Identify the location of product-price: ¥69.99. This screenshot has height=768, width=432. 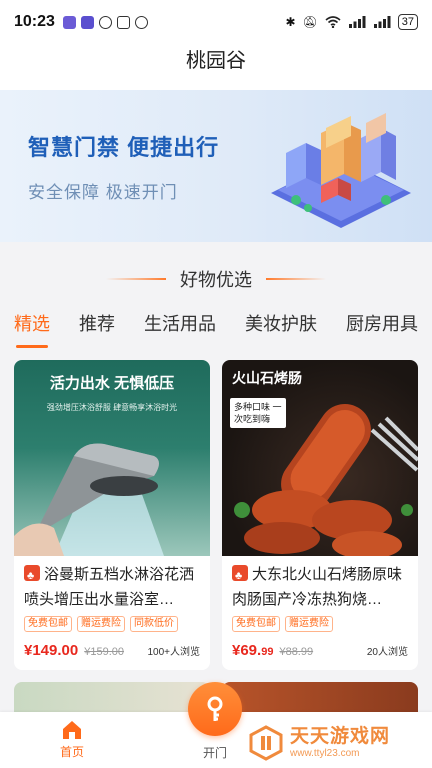
(252, 650).